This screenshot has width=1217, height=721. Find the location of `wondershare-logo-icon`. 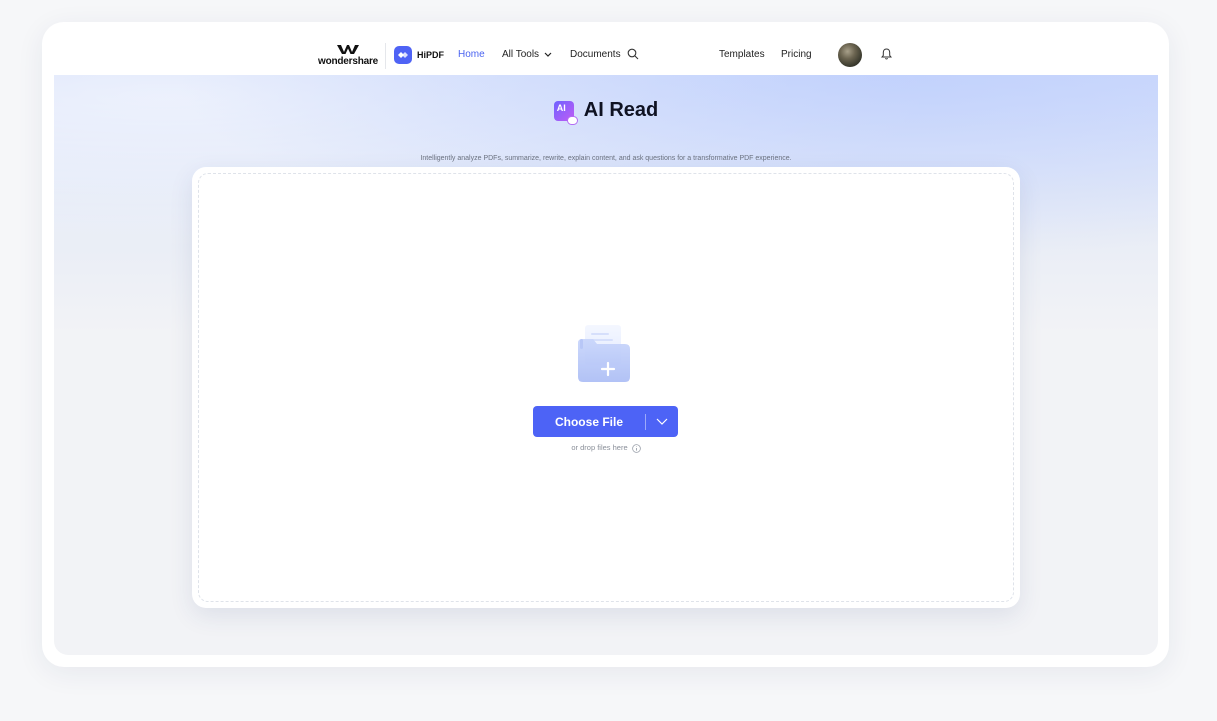

wondershare-logo-icon is located at coordinates (348, 49).